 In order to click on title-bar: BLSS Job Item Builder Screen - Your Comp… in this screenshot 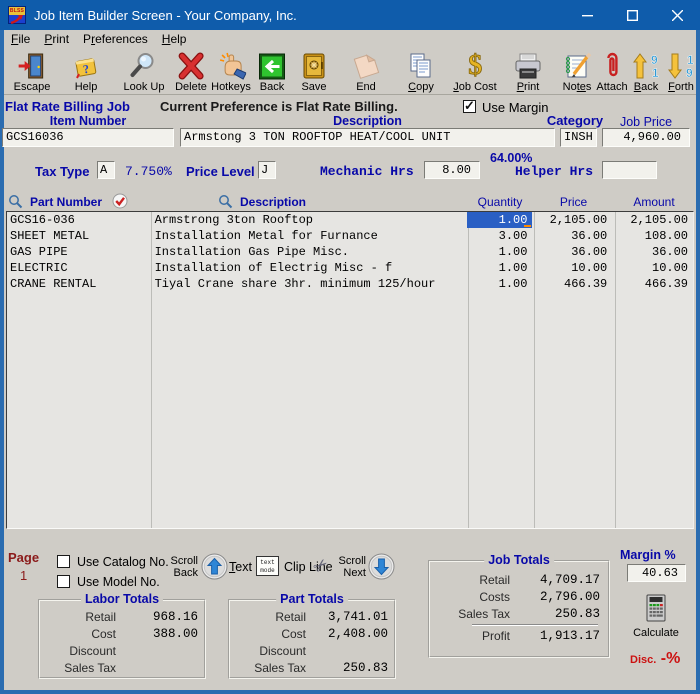, I will do `click(350, 15)`.